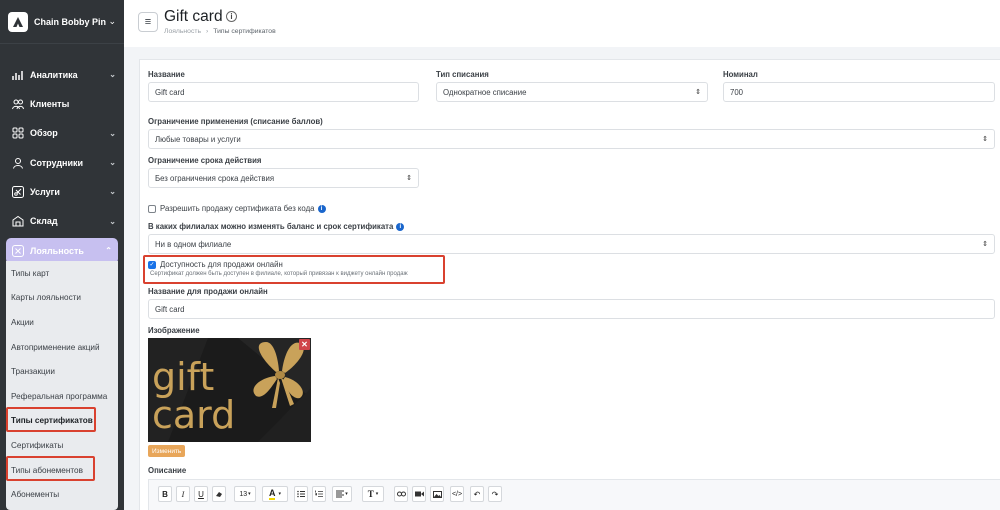 The image size is (1000, 510). I want to click on font-size-value: 13, so click(243, 494).